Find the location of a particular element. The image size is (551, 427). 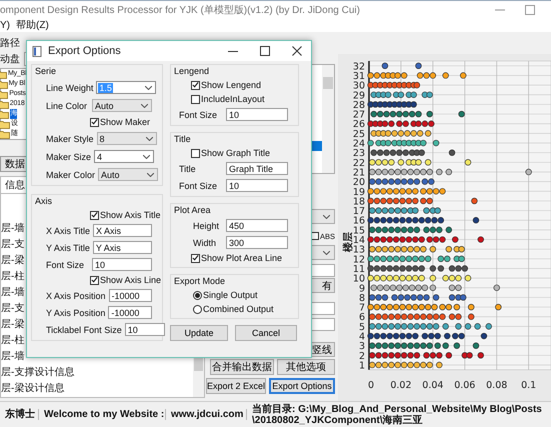

input-field: Y Axis is located at coordinates (122, 247).